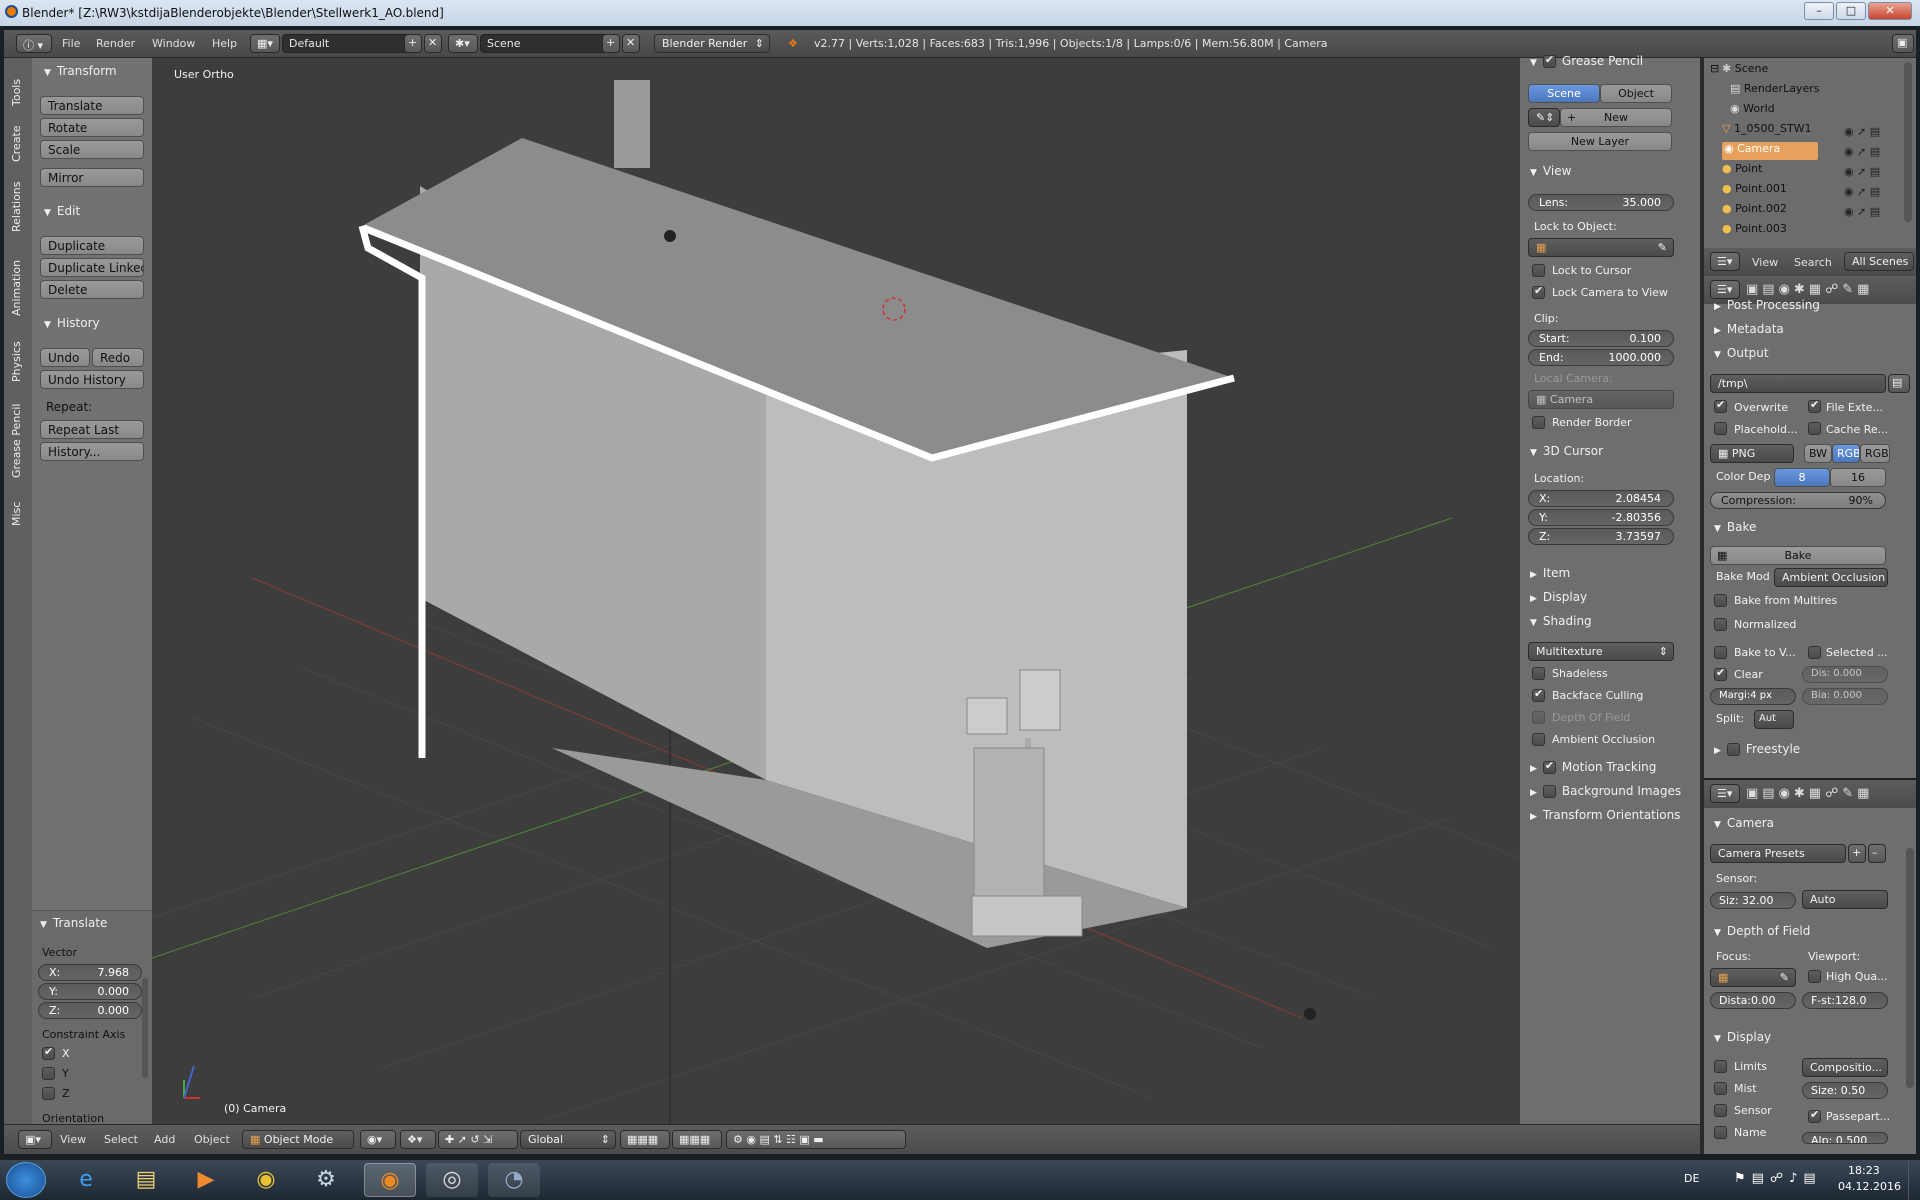 The image size is (1920, 1200). What do you see at coordinates (212, 1139) in the screenshot?
I see `menu-object: Object` at bounding box center [212, 1139].